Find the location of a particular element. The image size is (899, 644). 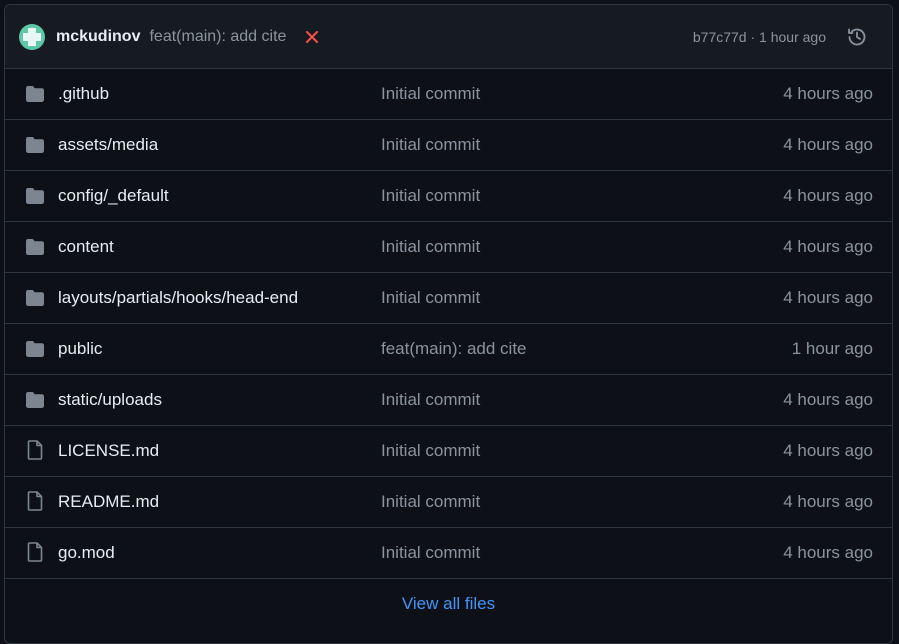

file-name-link: layouts/partials/hooks/head-end is located at coordinates (178, 298).